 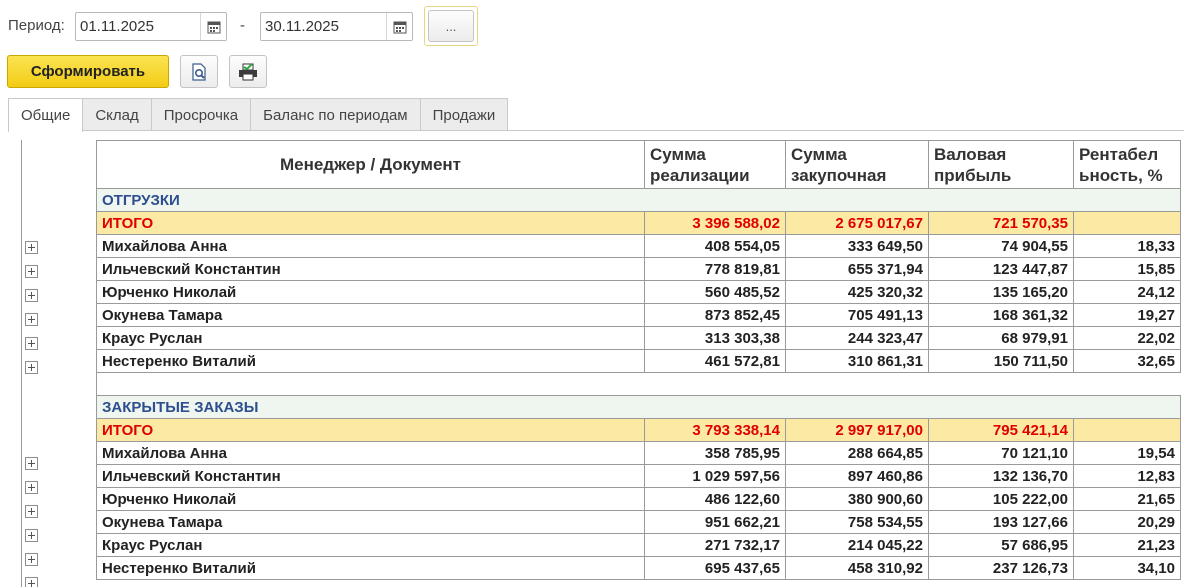 What do you see at coordinates (715, 430) in the screenshot?
I see `total-sales: 3 793 338,14` at bounding box center [715, 430].